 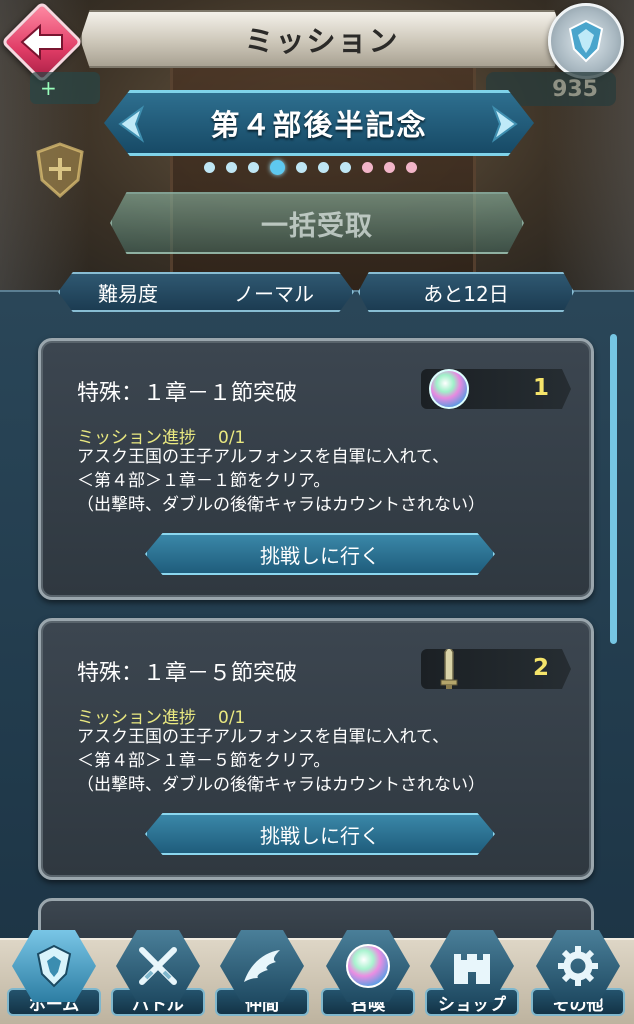 I want to click on crest-badge, so click(x=60, y=170).